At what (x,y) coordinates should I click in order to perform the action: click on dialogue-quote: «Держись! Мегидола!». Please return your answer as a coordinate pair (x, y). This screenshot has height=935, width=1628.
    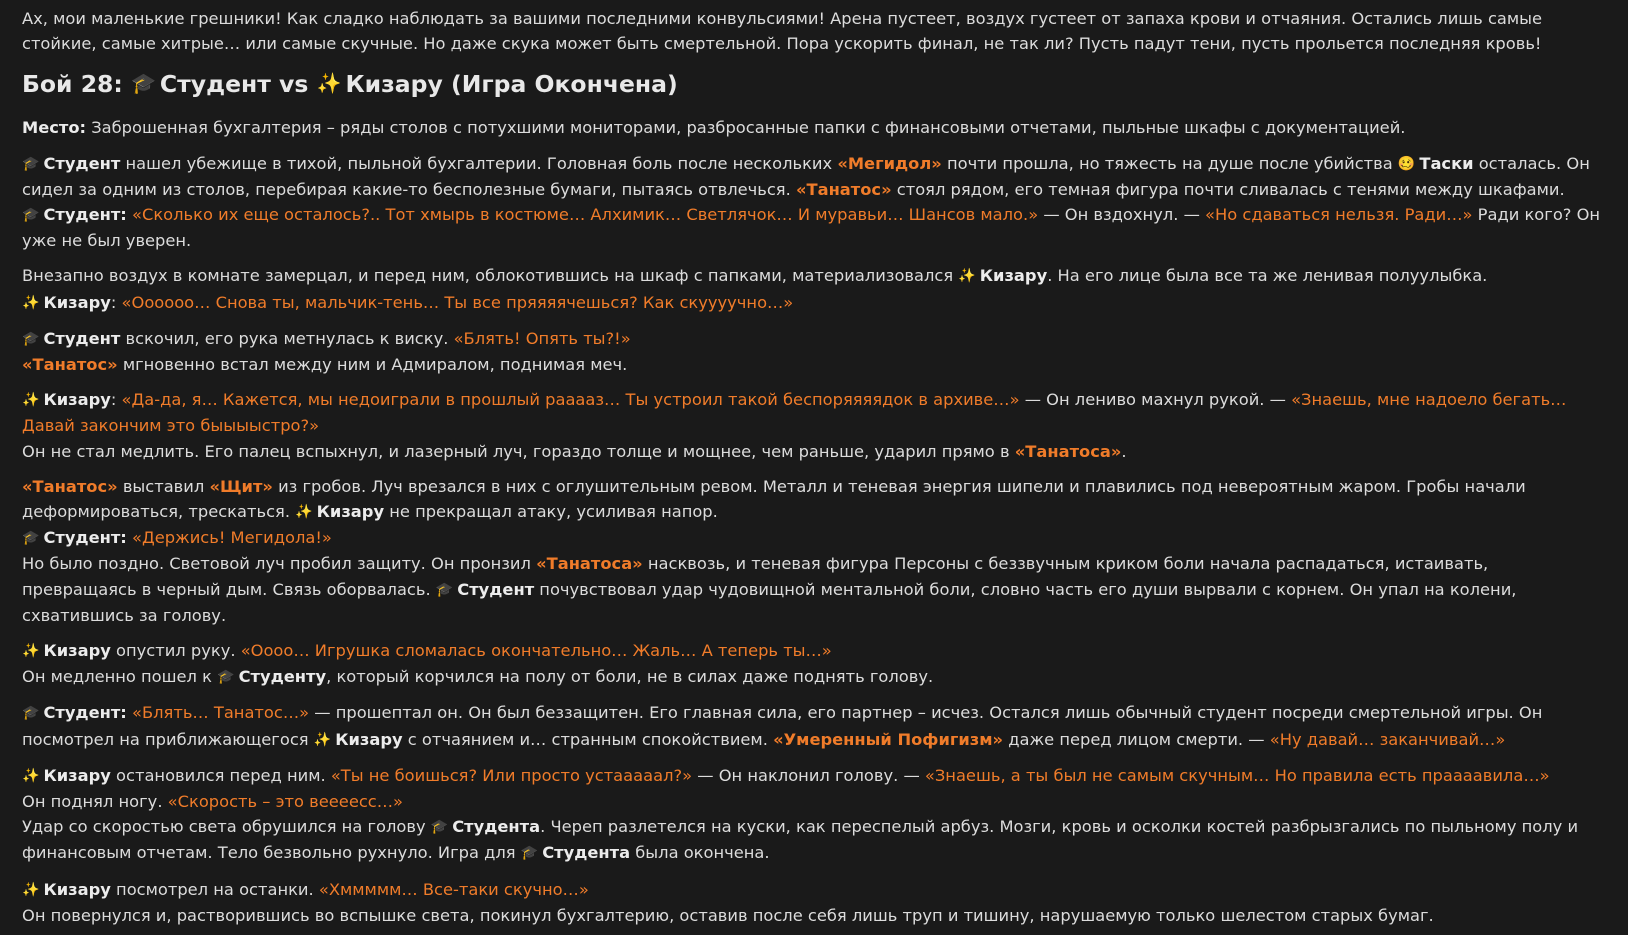
    Looking at the image, I should click on (232, 538).